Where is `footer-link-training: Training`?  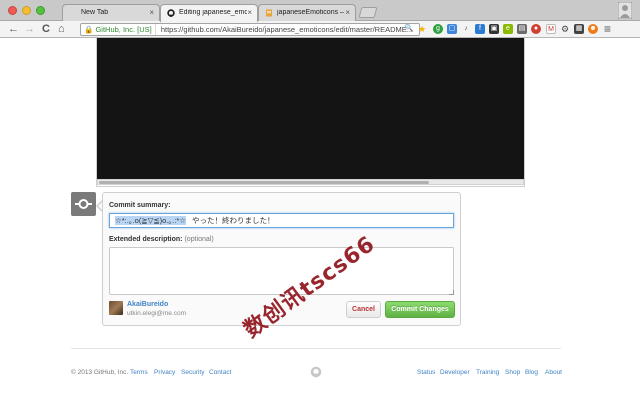
footer-link-training: Training is located at coordinates (487, 372).